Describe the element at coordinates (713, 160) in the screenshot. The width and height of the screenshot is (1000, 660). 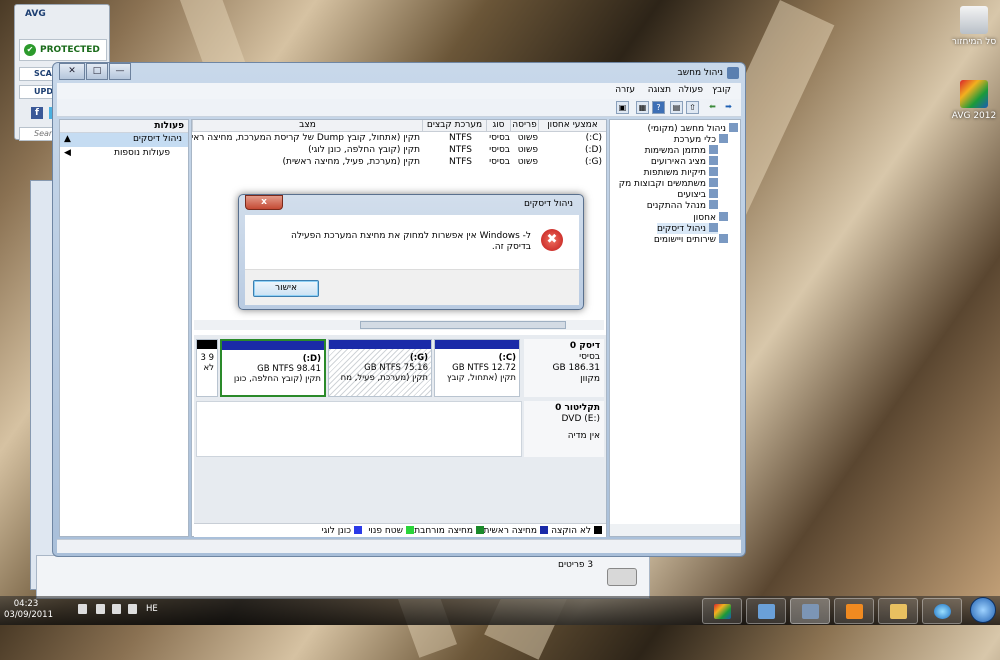
I see `event-viewer-icon` at that location.